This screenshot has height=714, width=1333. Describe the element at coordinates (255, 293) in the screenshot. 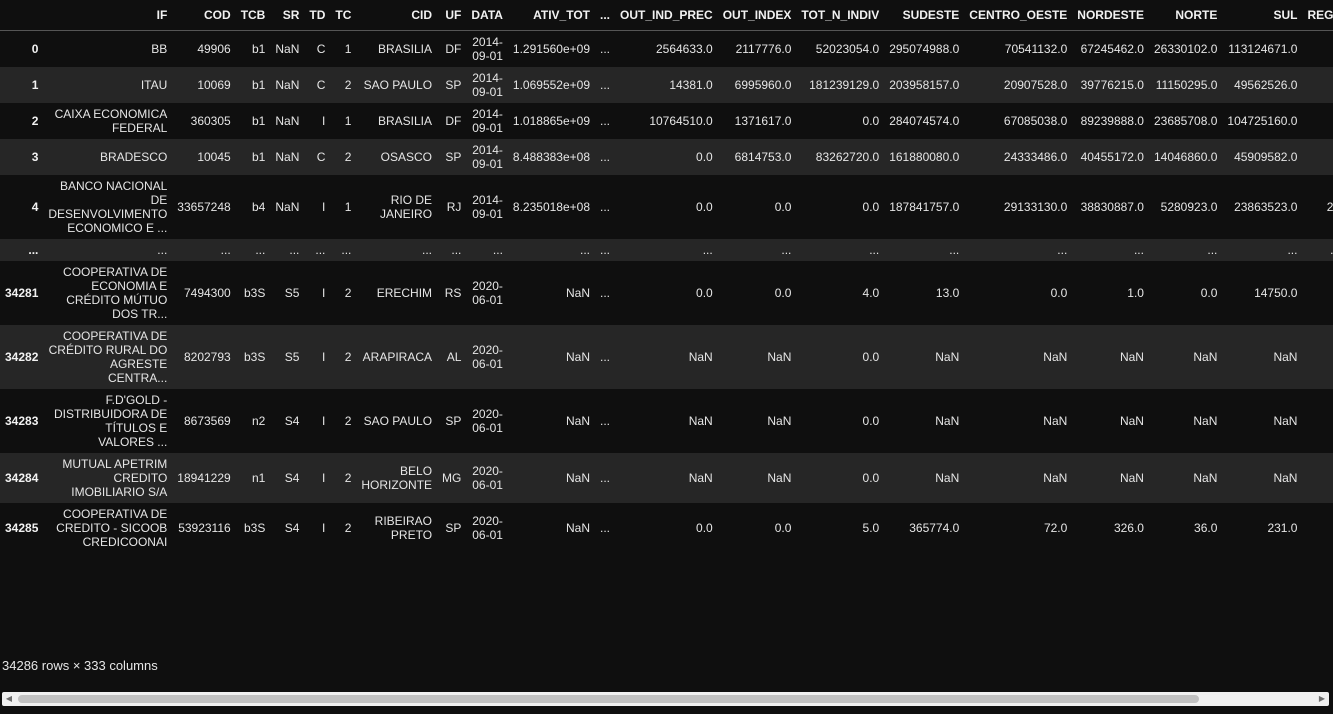

I see `table-cell: b3S` at that location.